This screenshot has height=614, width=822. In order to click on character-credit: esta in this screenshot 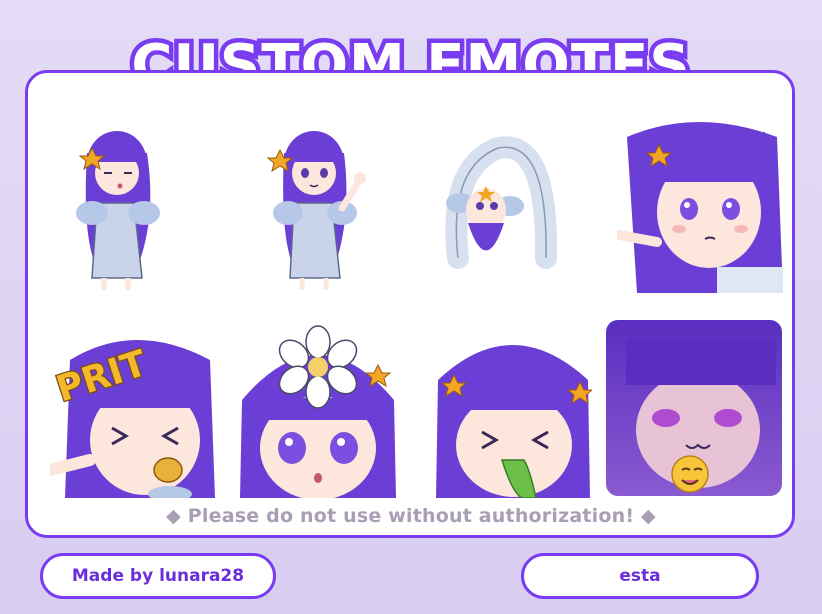, I will do `click(640, 576)`.